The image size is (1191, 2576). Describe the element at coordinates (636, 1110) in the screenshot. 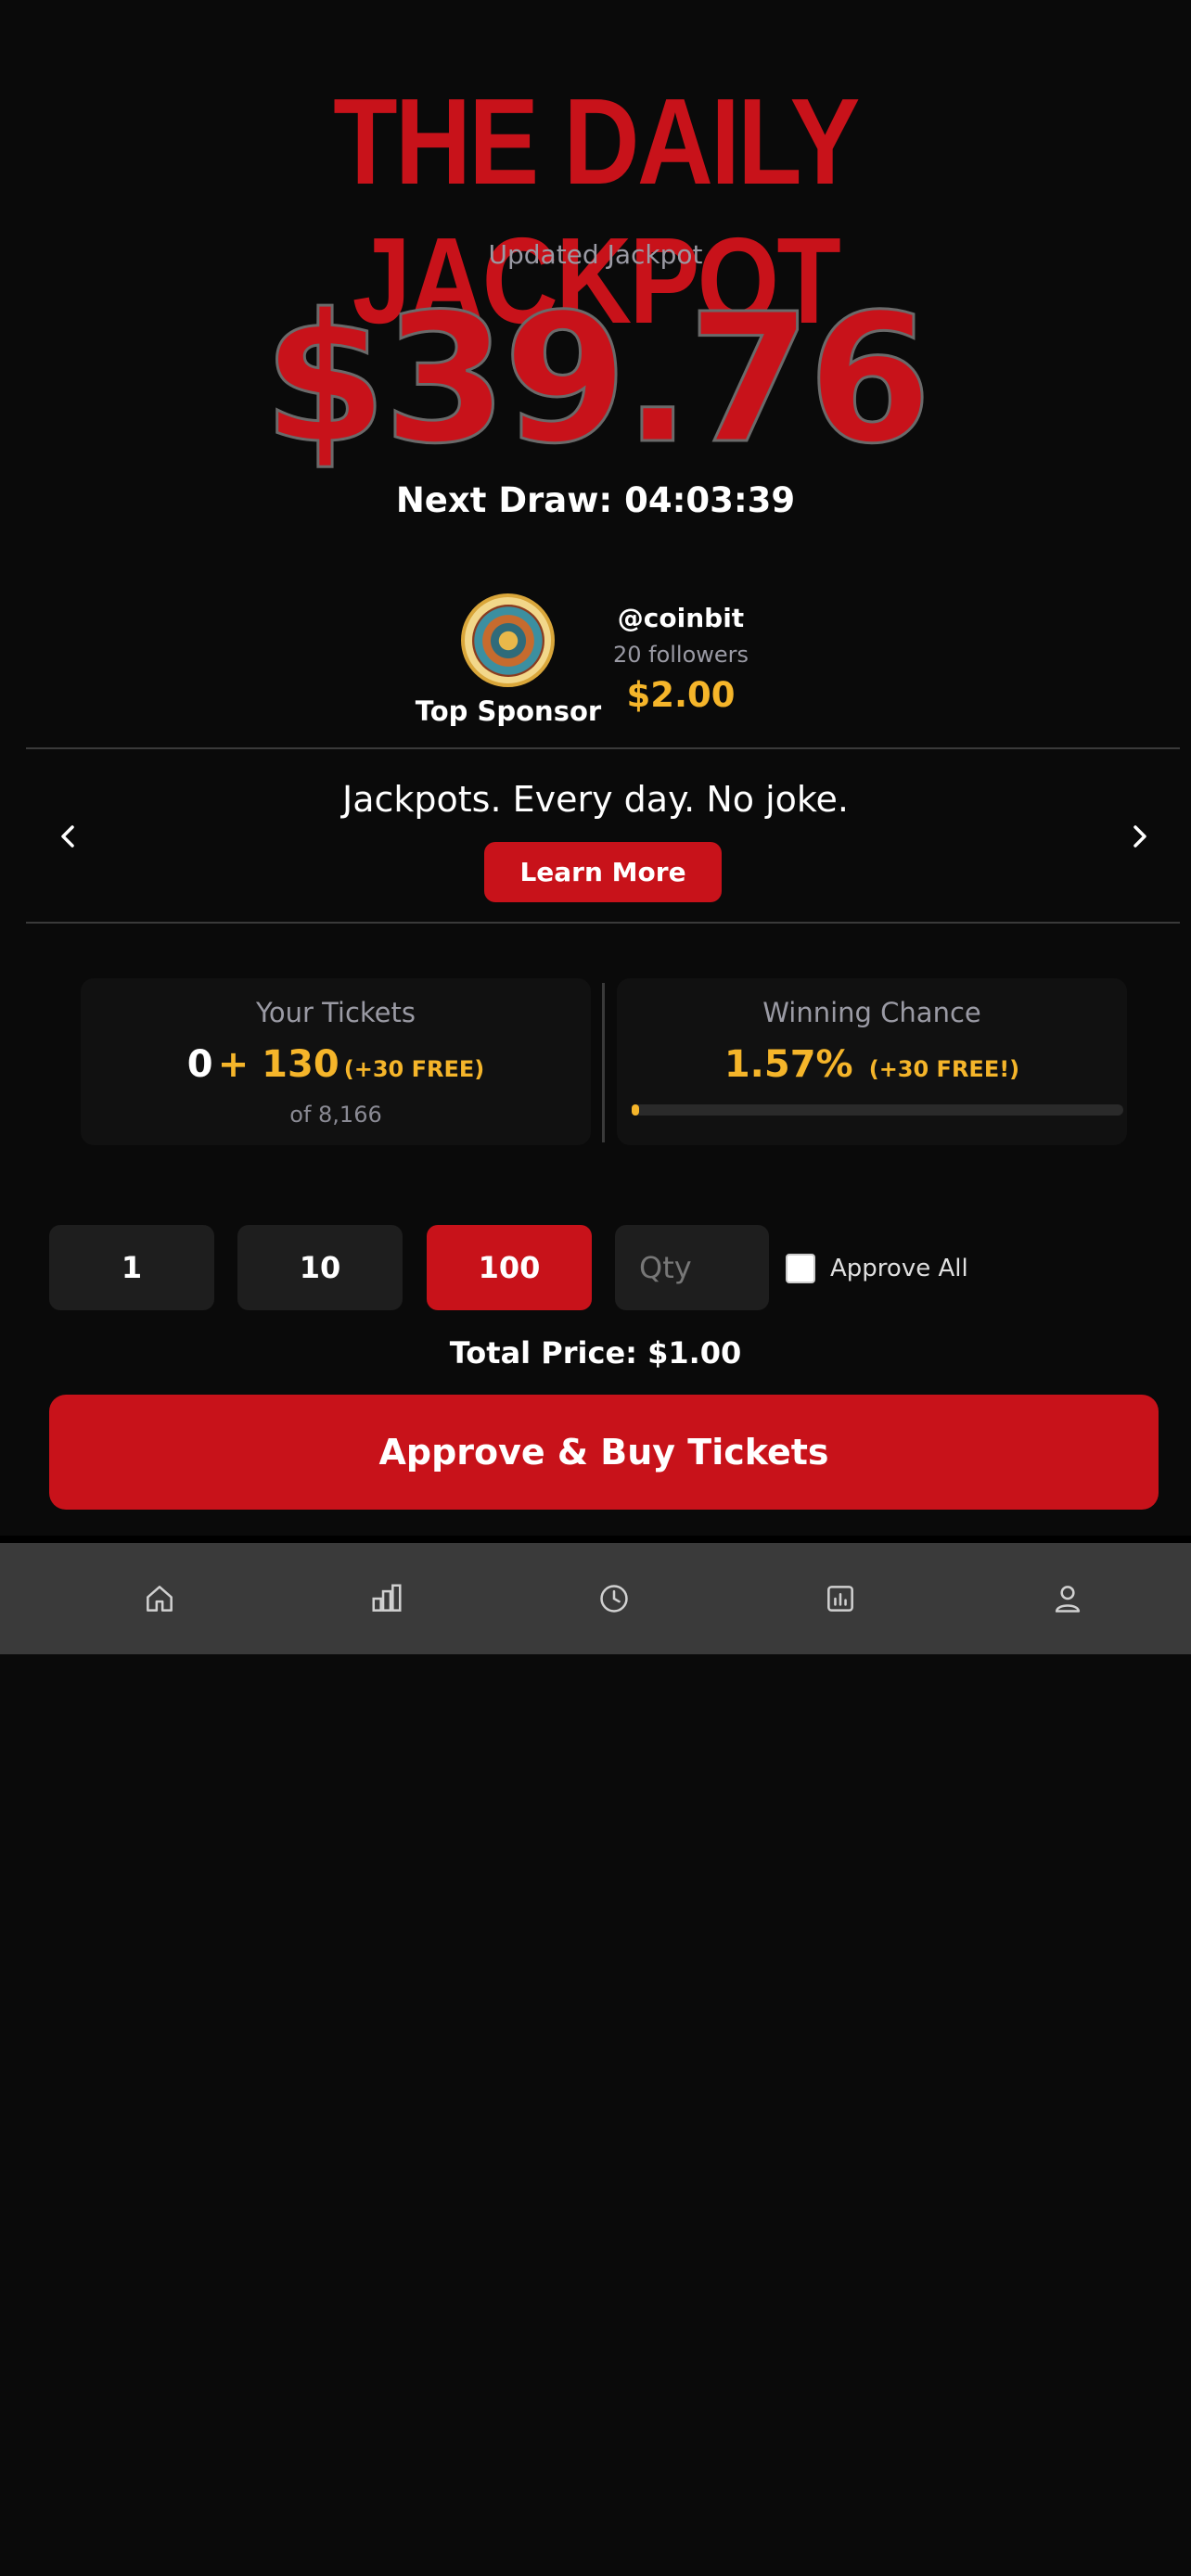

I see `chance-progress-fill` at that location.